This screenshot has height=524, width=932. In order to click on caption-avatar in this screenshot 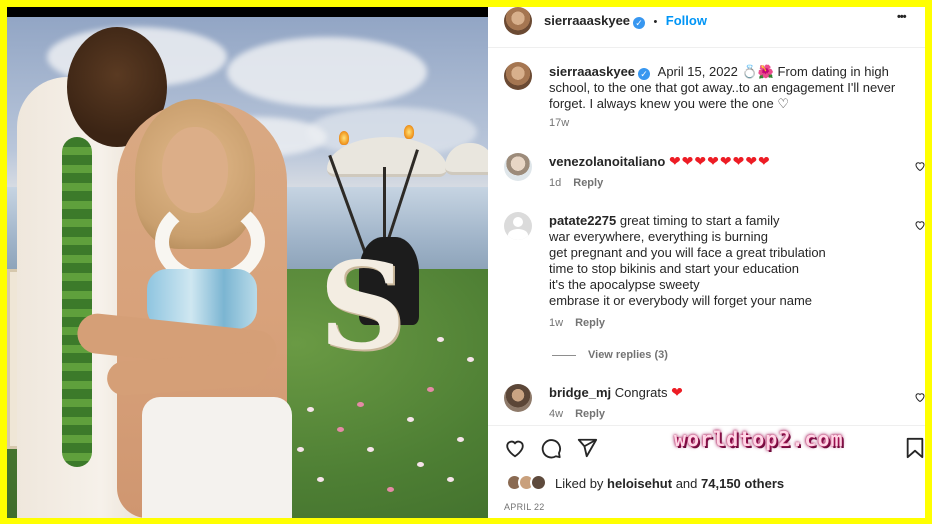, I will do `click(518, 76)`.